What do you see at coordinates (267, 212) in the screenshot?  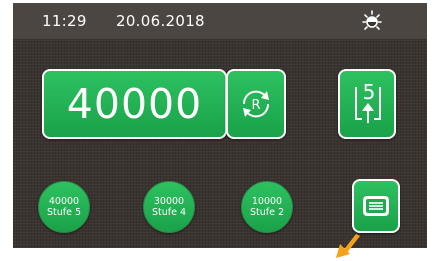 I see `preset-label: Stufe 2` at bounding box center [267, 212].